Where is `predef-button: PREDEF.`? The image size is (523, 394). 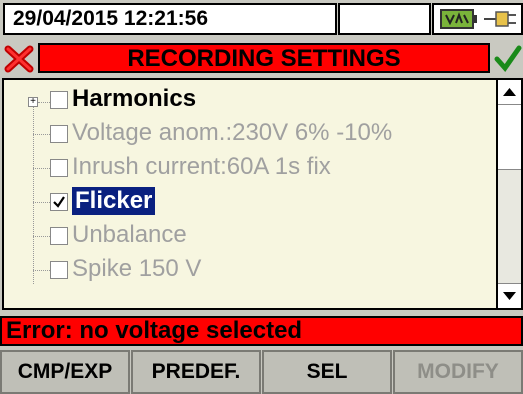 predef-button: PREDEF. is located at coordinates (196, 372).